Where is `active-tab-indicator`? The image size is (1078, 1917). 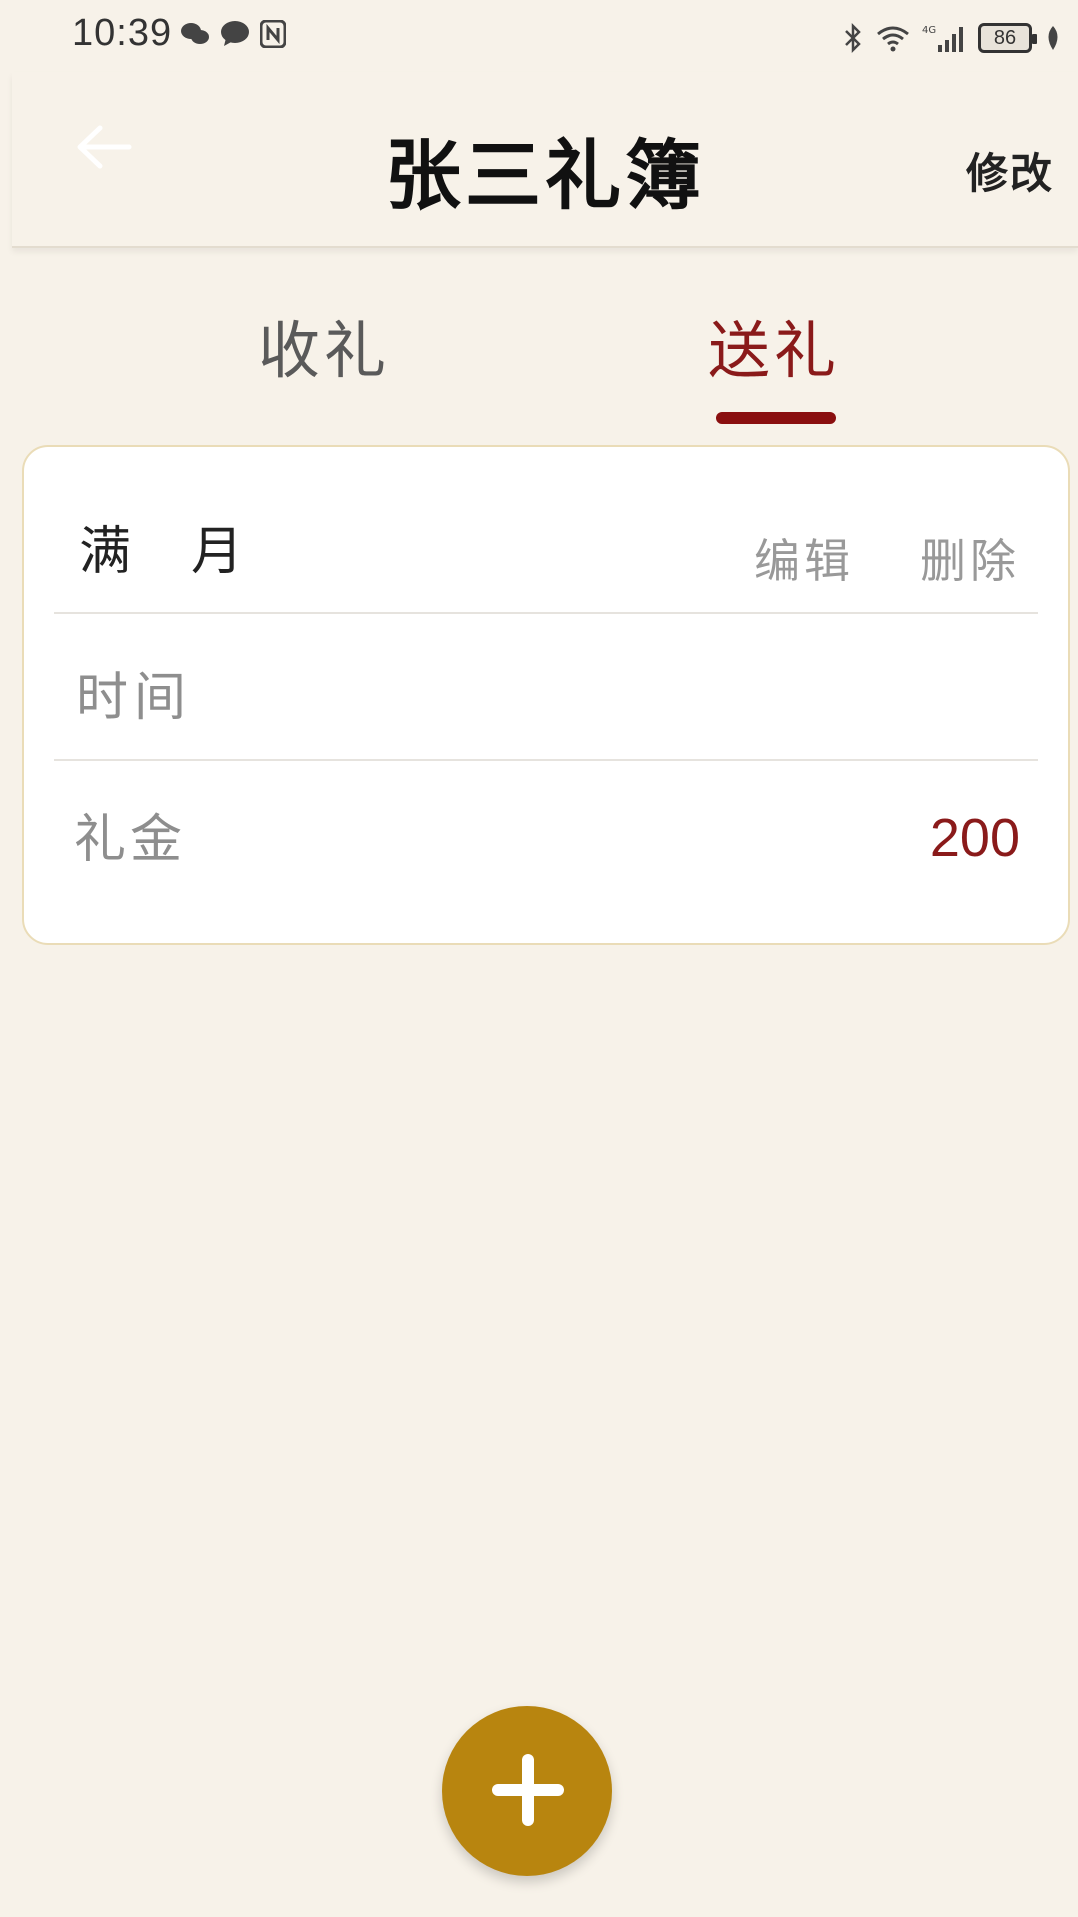 active-tab-indicator is located at coordinates (776, 418).